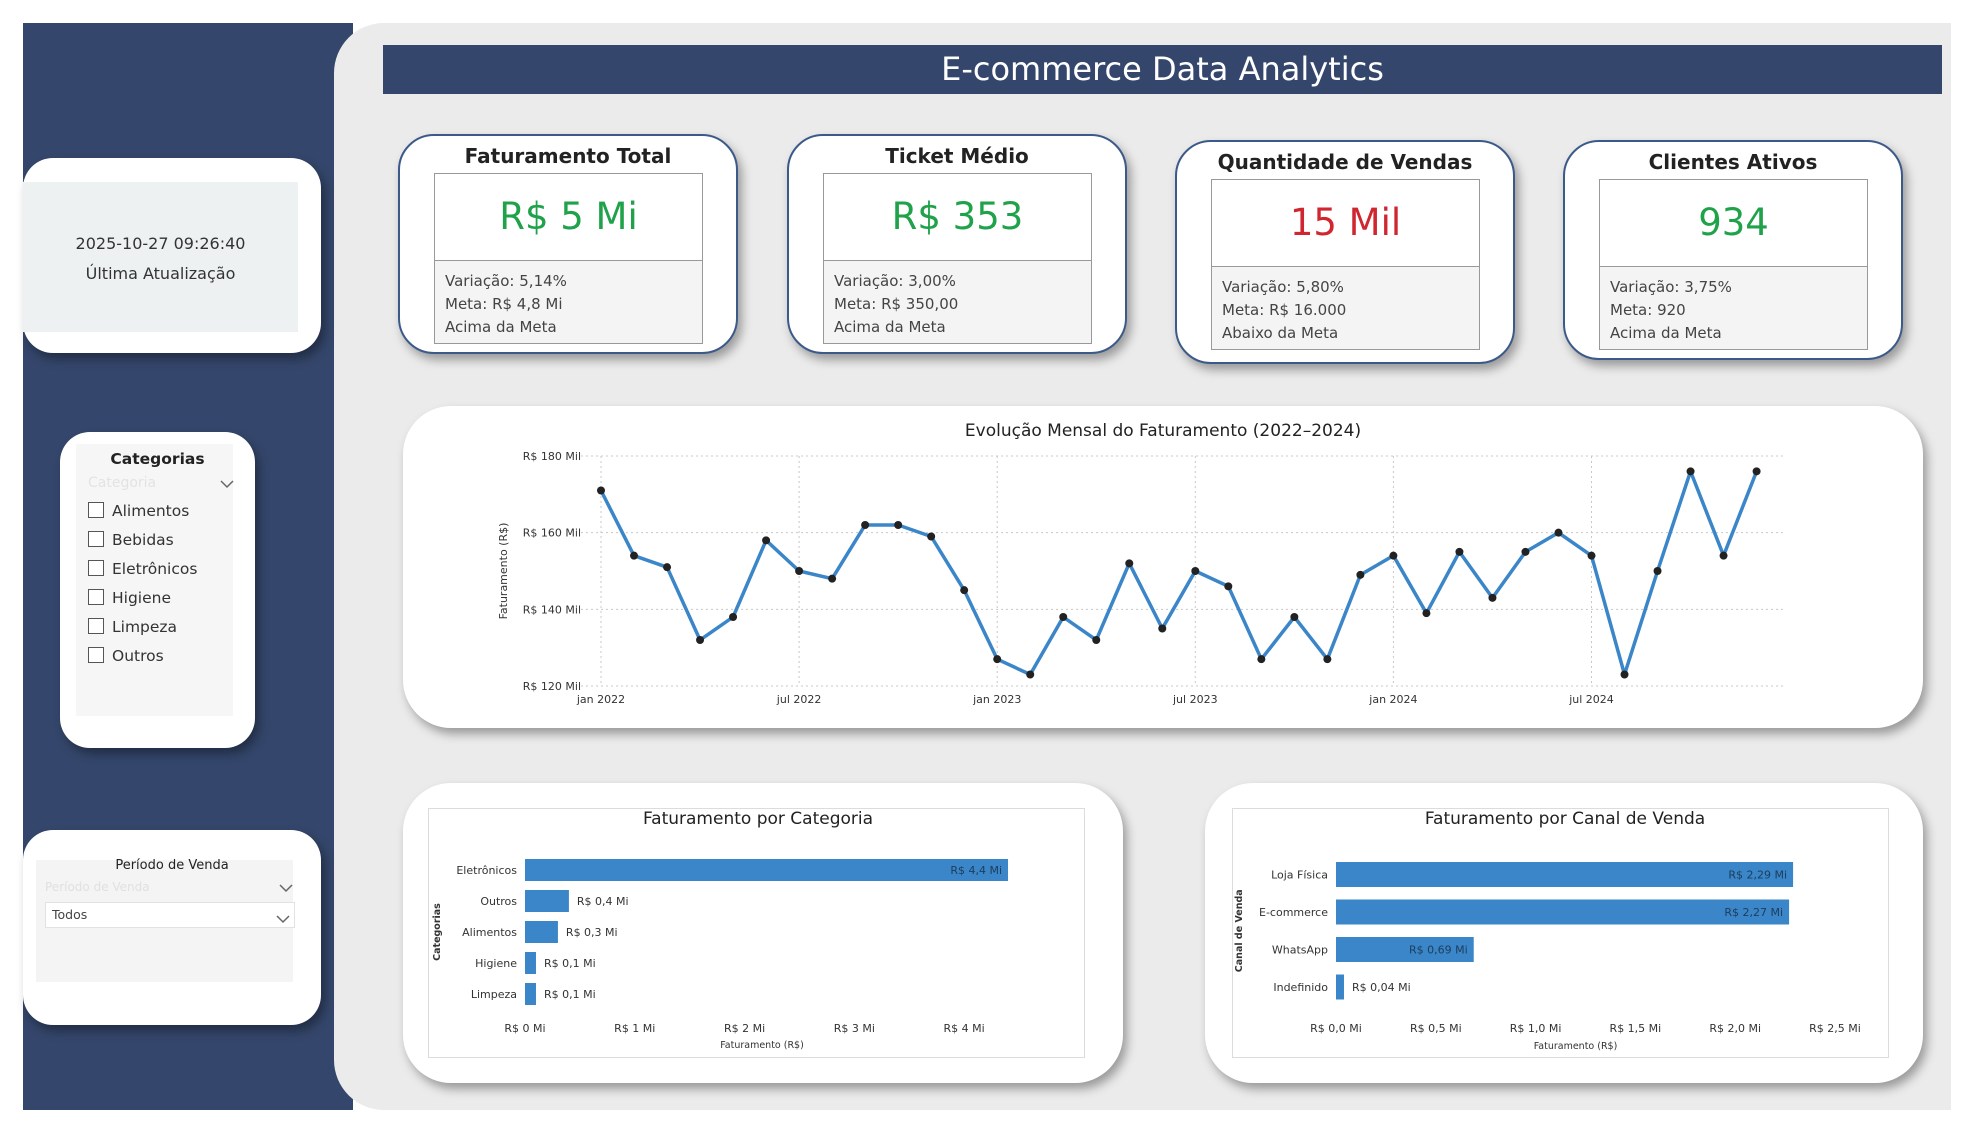  I want to click on x-axis-label: Faturamento (R$), so click(762, 1045).